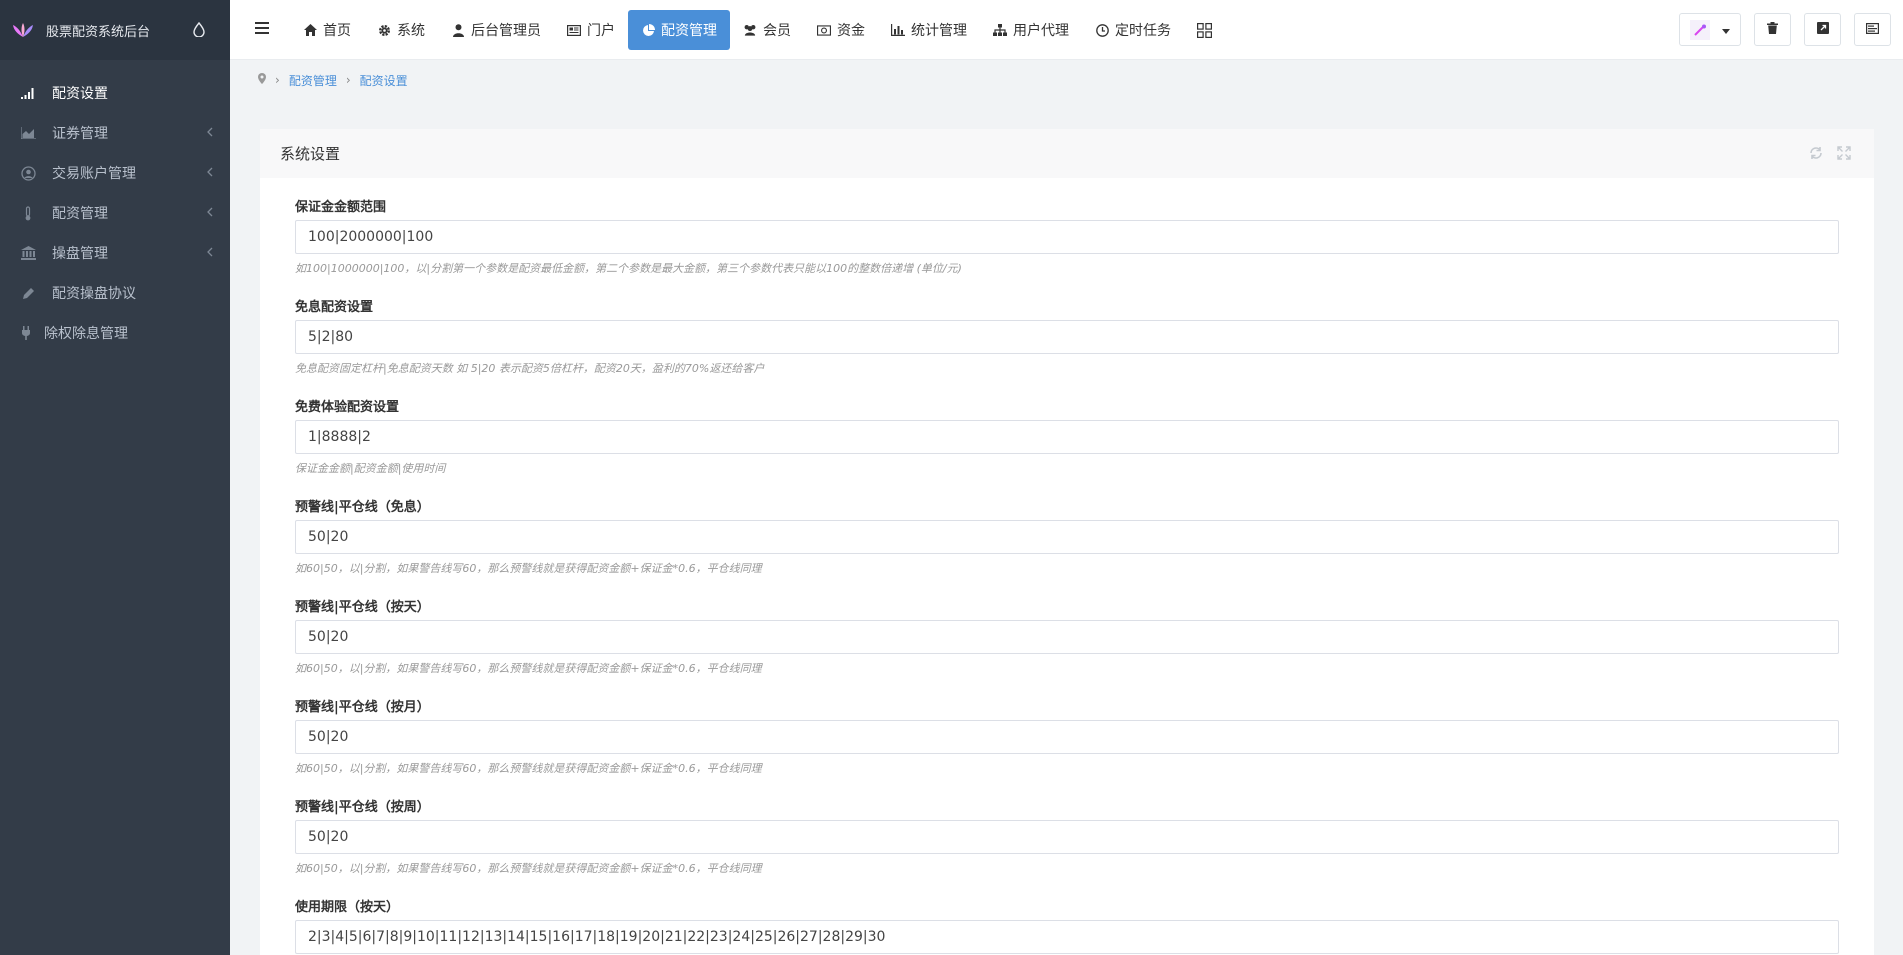  What do you see at coordinates (28, 173) in the screenshot?
I see `user-circle-icon` at bounding box center [28, 173].